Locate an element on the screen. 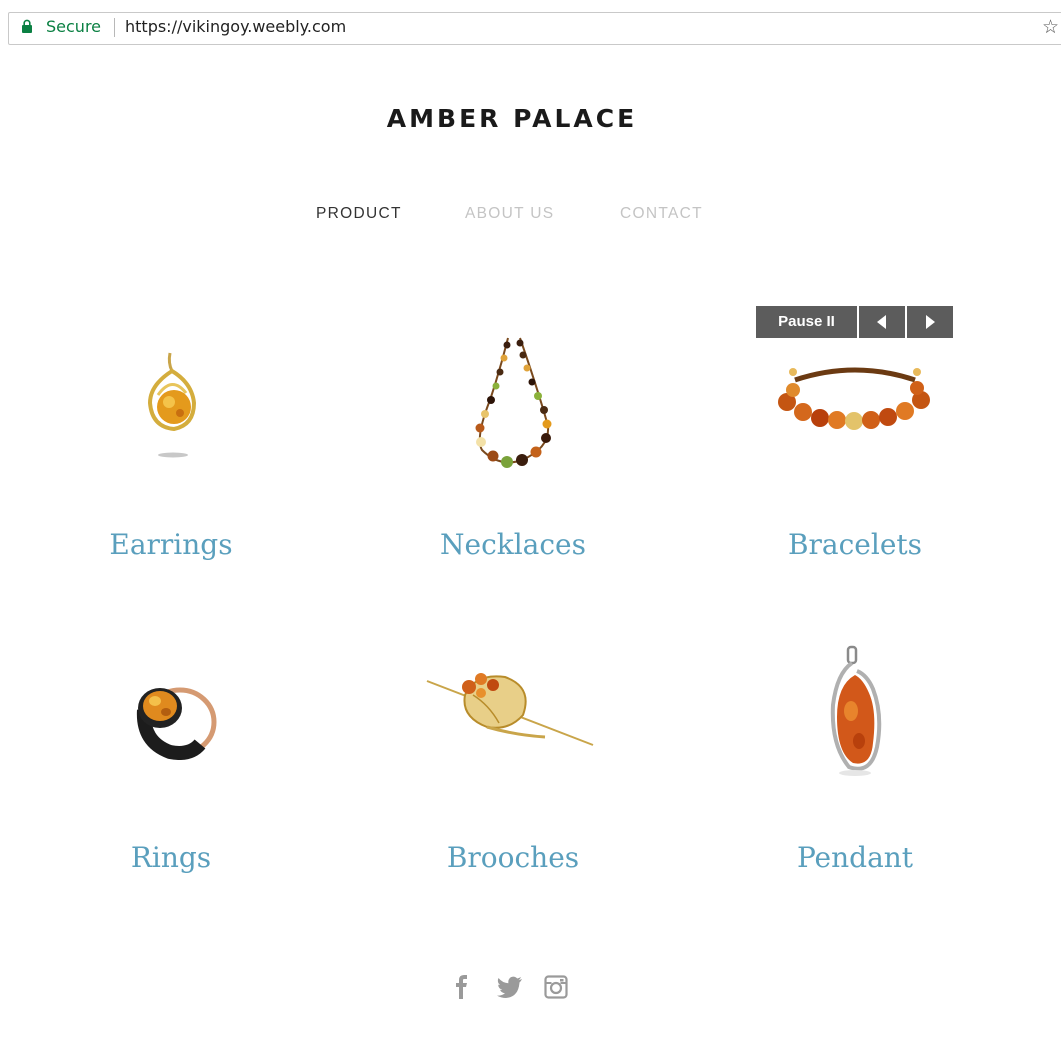 Image resolution: width=1061 pixels, height=1040 pixels. lock-icon is located at coordinates (27, 26).